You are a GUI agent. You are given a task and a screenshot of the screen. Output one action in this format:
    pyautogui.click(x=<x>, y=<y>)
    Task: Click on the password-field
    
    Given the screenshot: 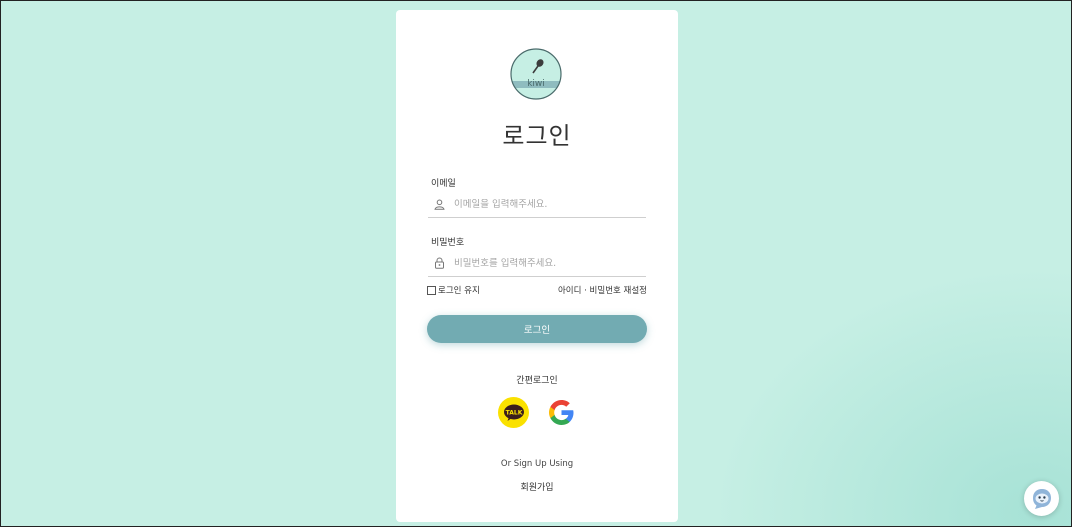 What is the action you would take?
    pyautogui.click(x=537, y=263)
    